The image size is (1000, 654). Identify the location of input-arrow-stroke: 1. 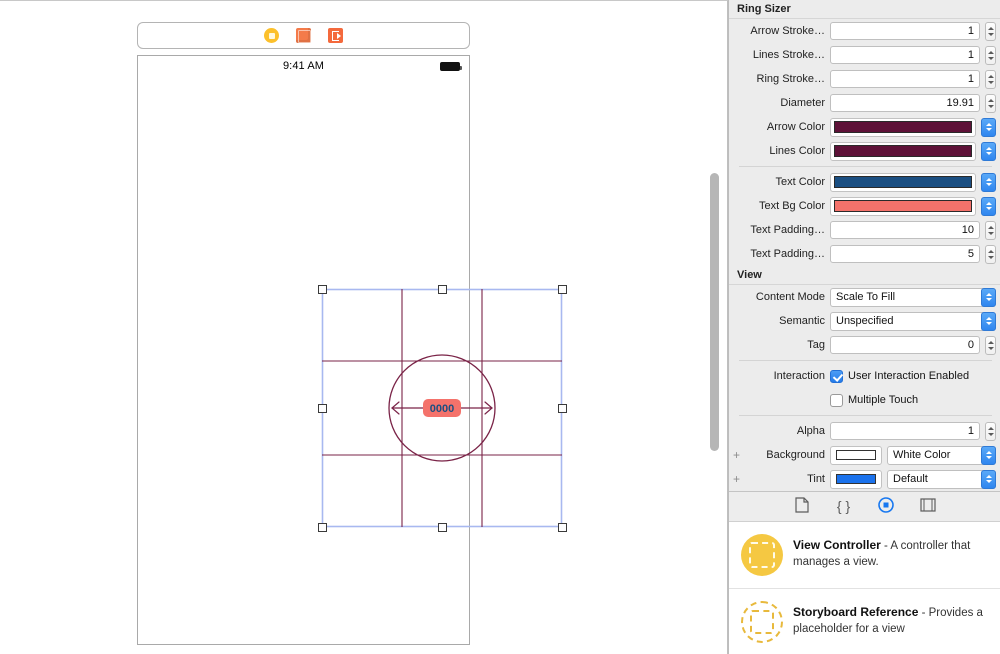
(905, 31).